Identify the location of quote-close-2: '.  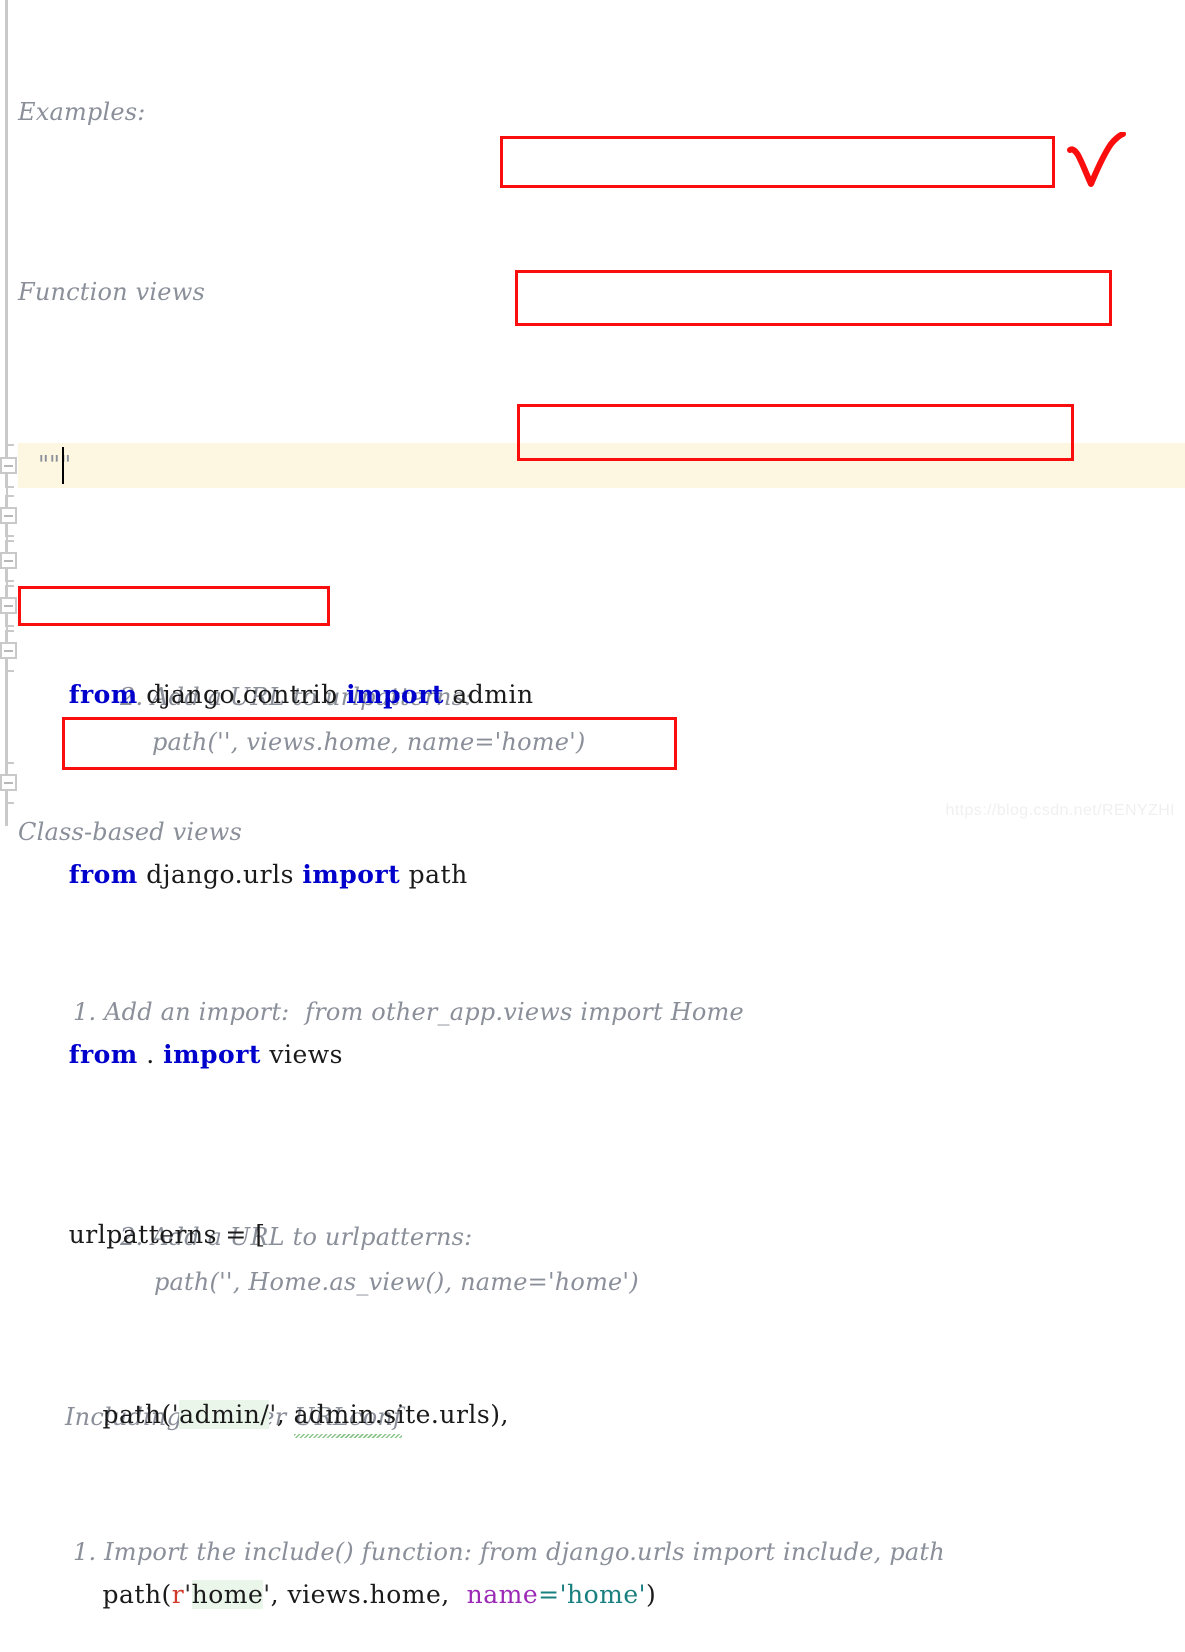
(267, 1594).